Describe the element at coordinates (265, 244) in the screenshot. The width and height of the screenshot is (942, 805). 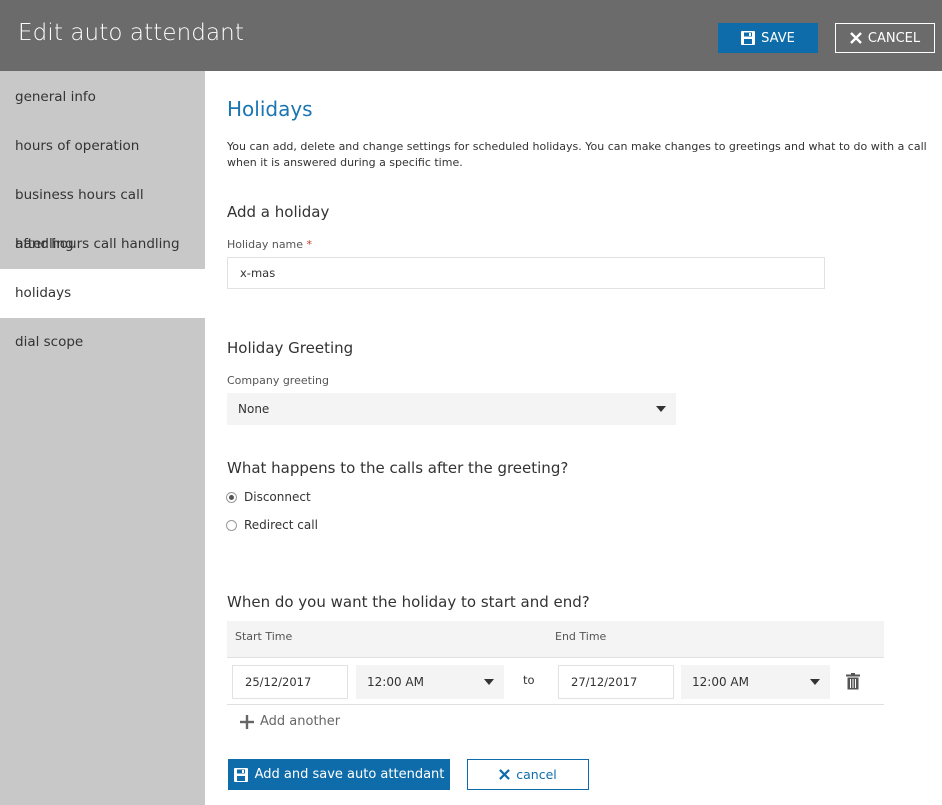
I see `holiday-name-label-text: Holiday name` at that location.